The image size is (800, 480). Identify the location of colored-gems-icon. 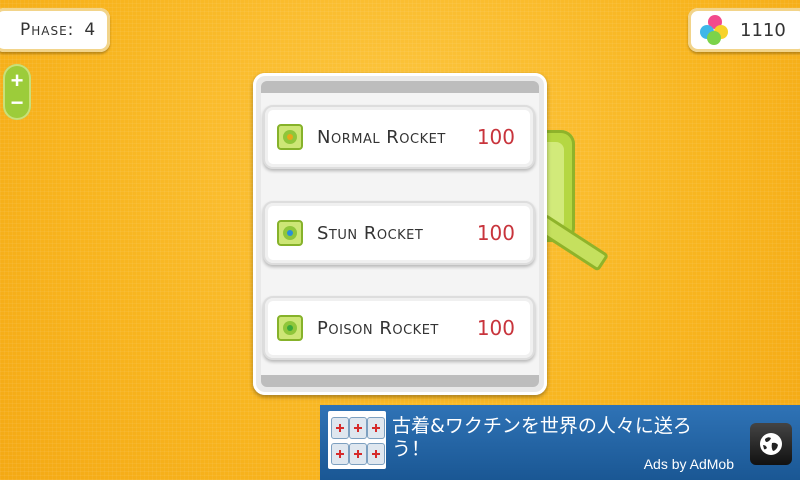
(715, 30).